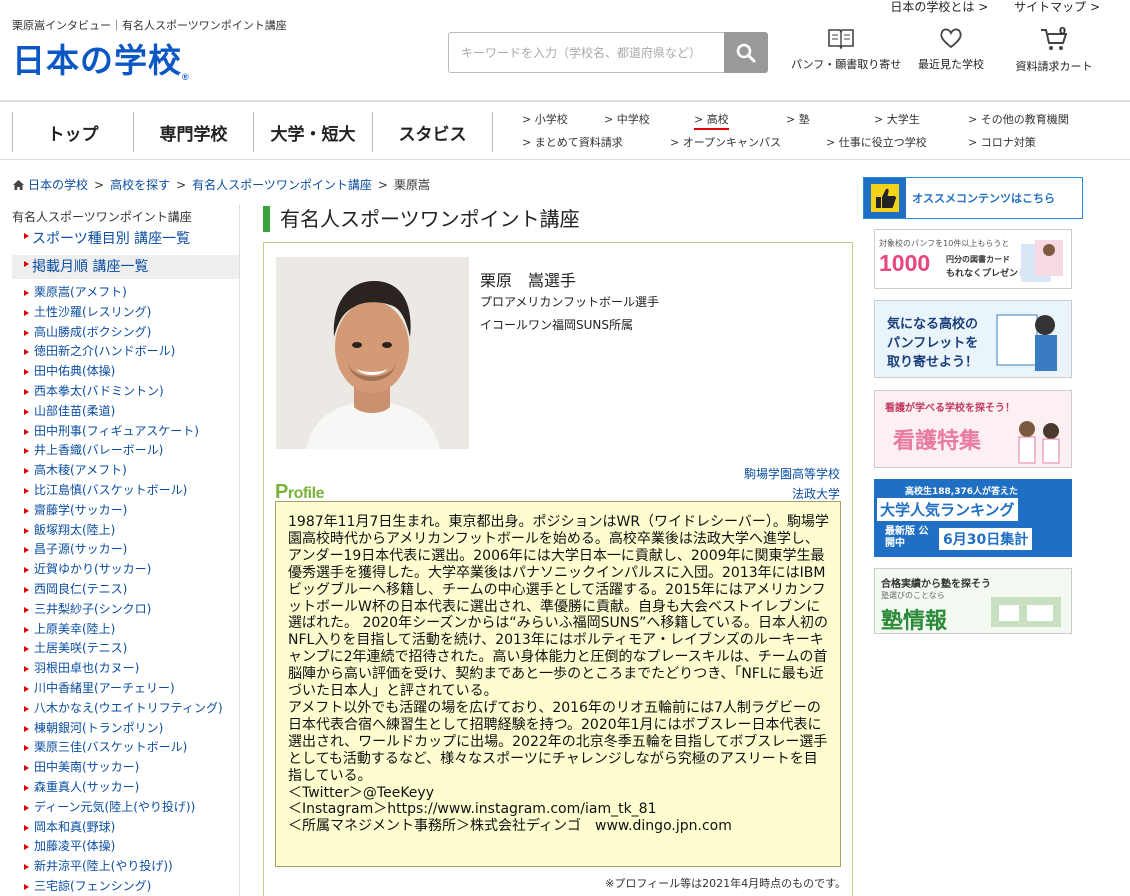 The height and width of the screenshot is (896, 1130). I want to click on player-list-item: 羽根田卓也(カヌー), so click(125, 669).